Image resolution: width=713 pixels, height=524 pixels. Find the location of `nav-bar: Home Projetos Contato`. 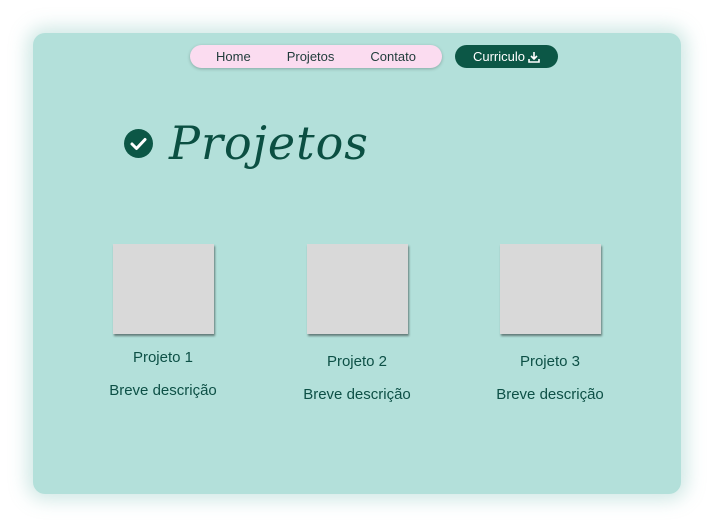

nav-bar: Home Projetos Contato is located at coordinates (316, 56).